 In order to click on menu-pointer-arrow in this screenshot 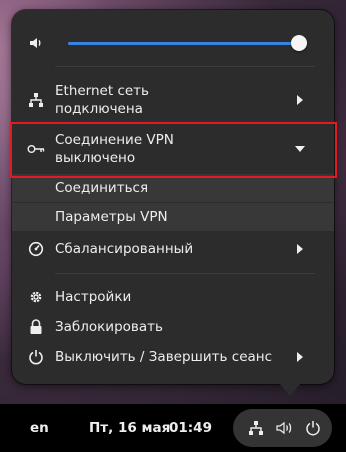, I will do `click(290, 389)`.